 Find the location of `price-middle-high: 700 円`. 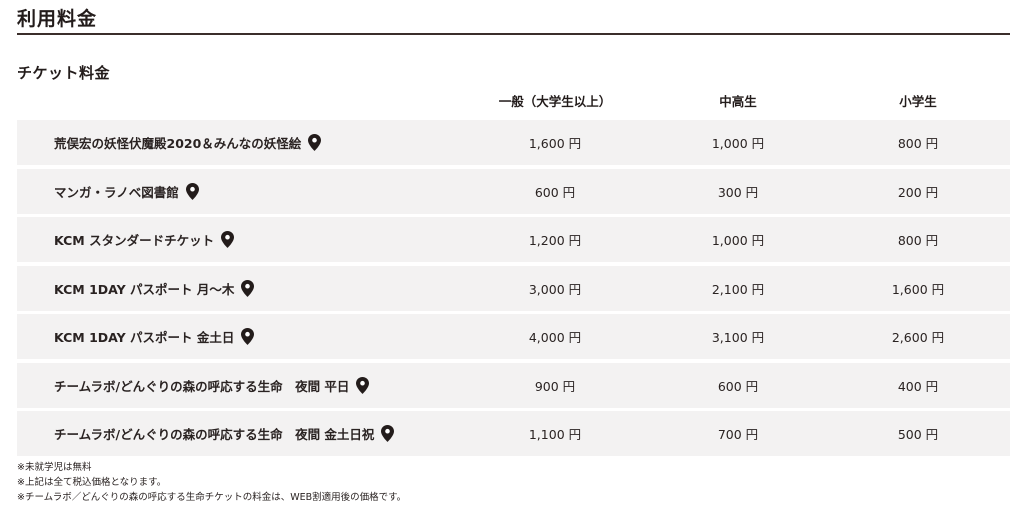

price-middle-high: 700 円 is located at coordinates (738, 434).